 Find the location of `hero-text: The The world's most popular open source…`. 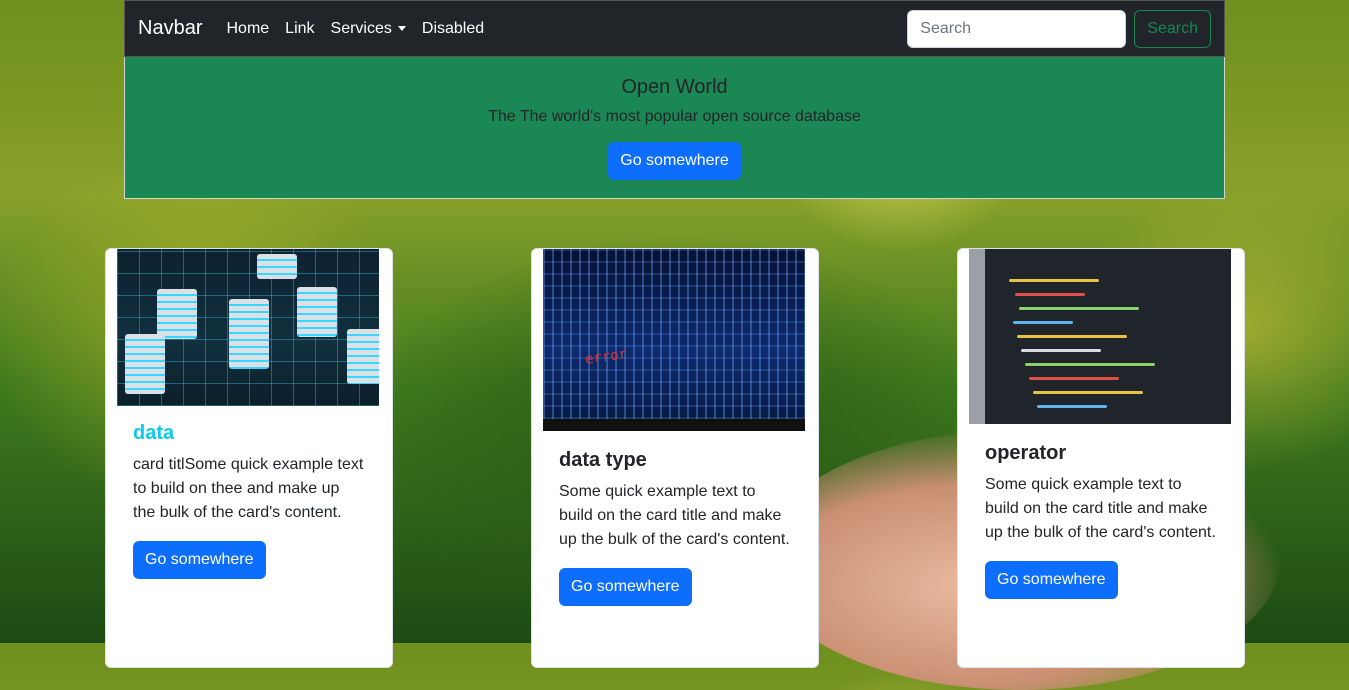

hero-text: The The world's most popular open source… is located at coordinates (674, 116).